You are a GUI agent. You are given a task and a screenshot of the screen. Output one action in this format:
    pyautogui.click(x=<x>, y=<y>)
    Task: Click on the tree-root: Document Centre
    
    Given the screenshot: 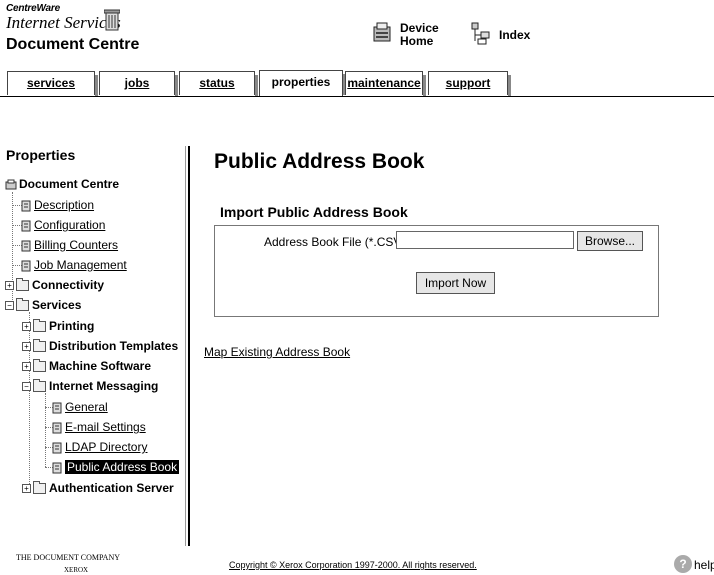 What is the action you would take?
    pyautogui.click(x=62, y=184)
    